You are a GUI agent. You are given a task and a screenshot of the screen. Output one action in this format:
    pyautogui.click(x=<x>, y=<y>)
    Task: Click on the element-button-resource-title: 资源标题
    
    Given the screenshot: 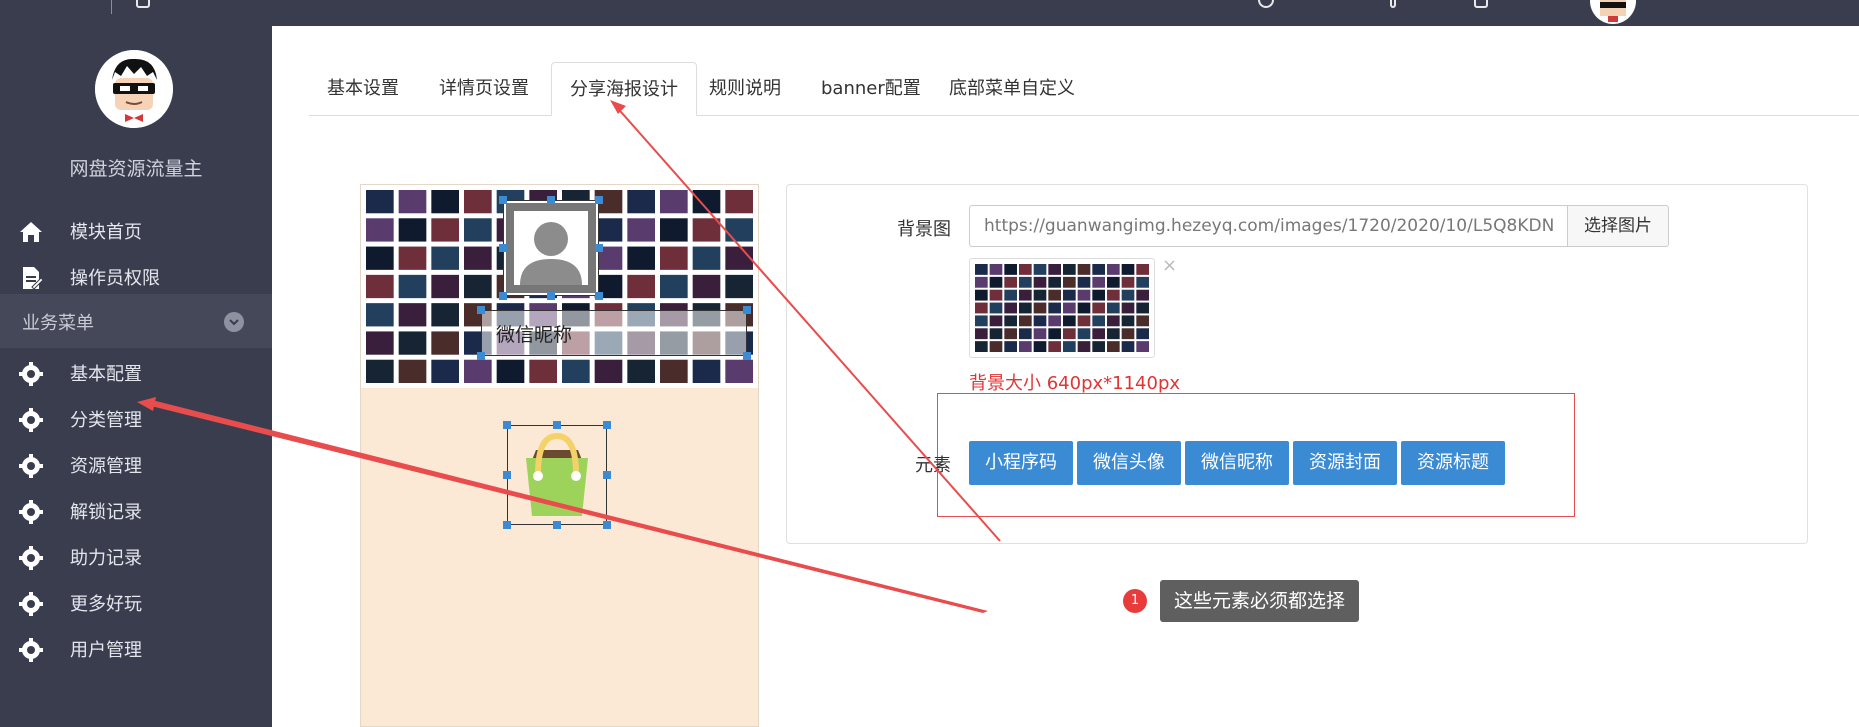 What is the action you would take?
    pyautogui.click(x=1453, y=463)
    